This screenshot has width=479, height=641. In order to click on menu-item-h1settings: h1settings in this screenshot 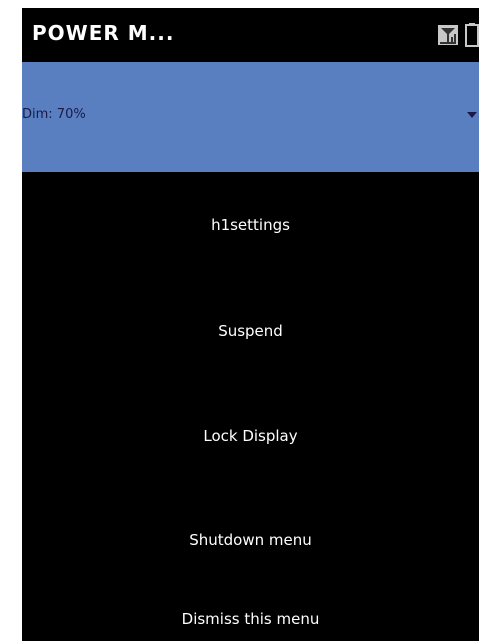, I will do `click(250, 225)`.